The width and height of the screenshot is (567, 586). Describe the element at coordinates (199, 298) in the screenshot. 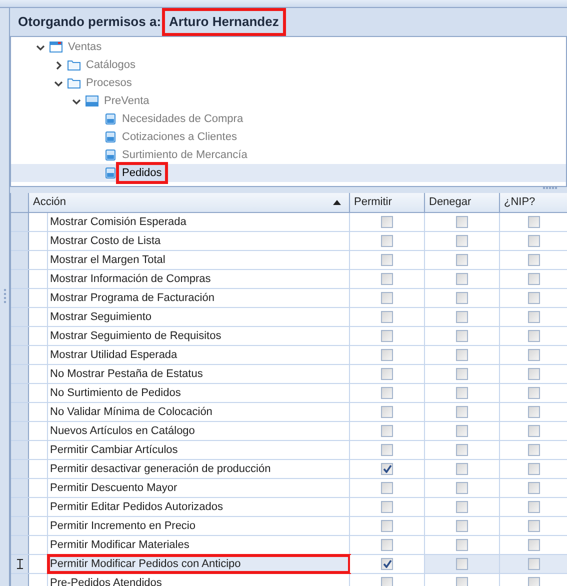

I see `table-cell: Mostrar Programa de Facturación` at that location.